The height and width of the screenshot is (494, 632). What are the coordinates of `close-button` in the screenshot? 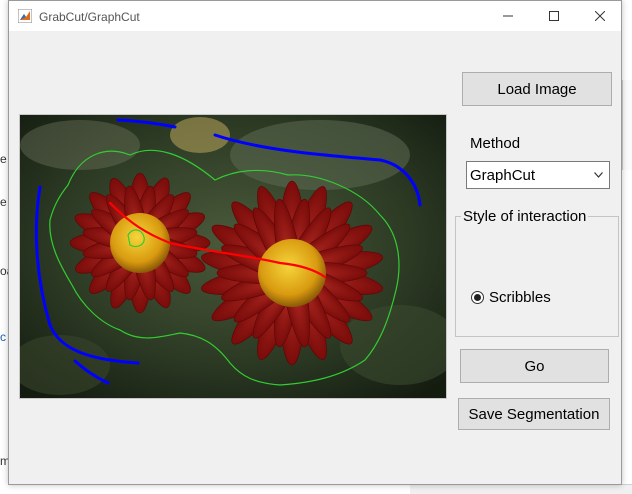 It's located at (600, 16).